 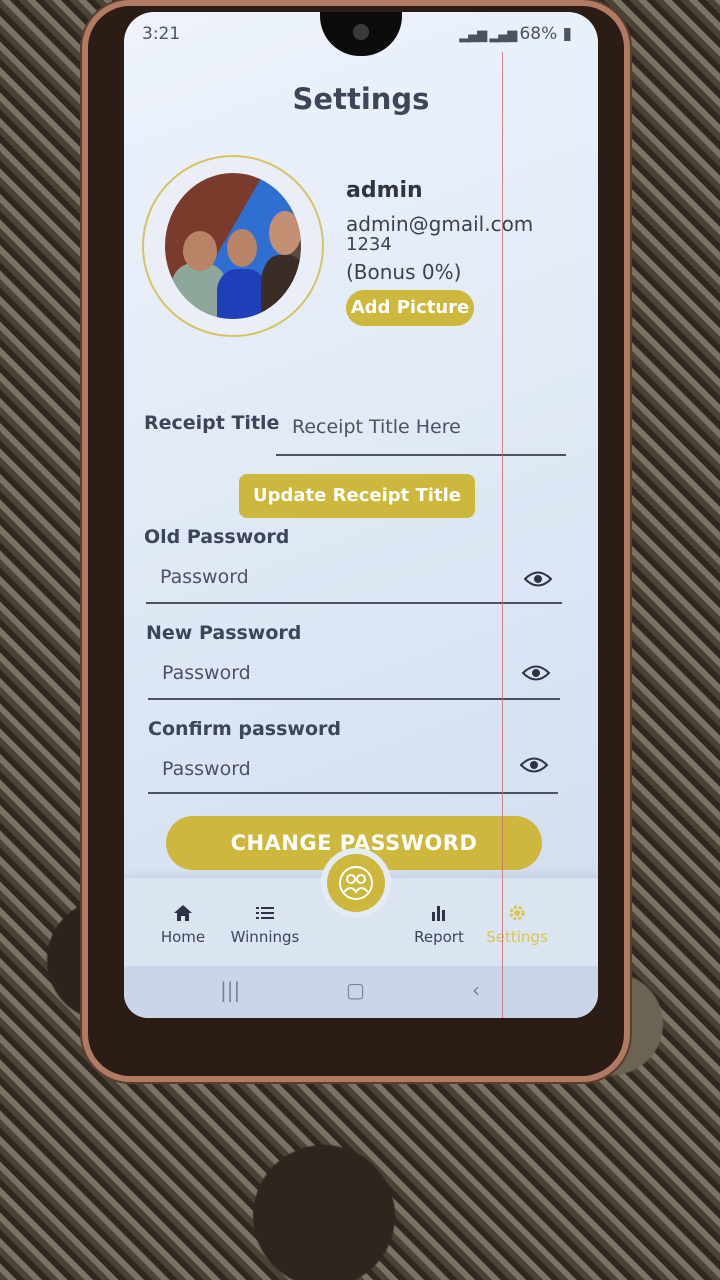 I want to click on status-battery: ▂▄▆ ▂▄▆ 68% ▮, so click(x=515, y=34).